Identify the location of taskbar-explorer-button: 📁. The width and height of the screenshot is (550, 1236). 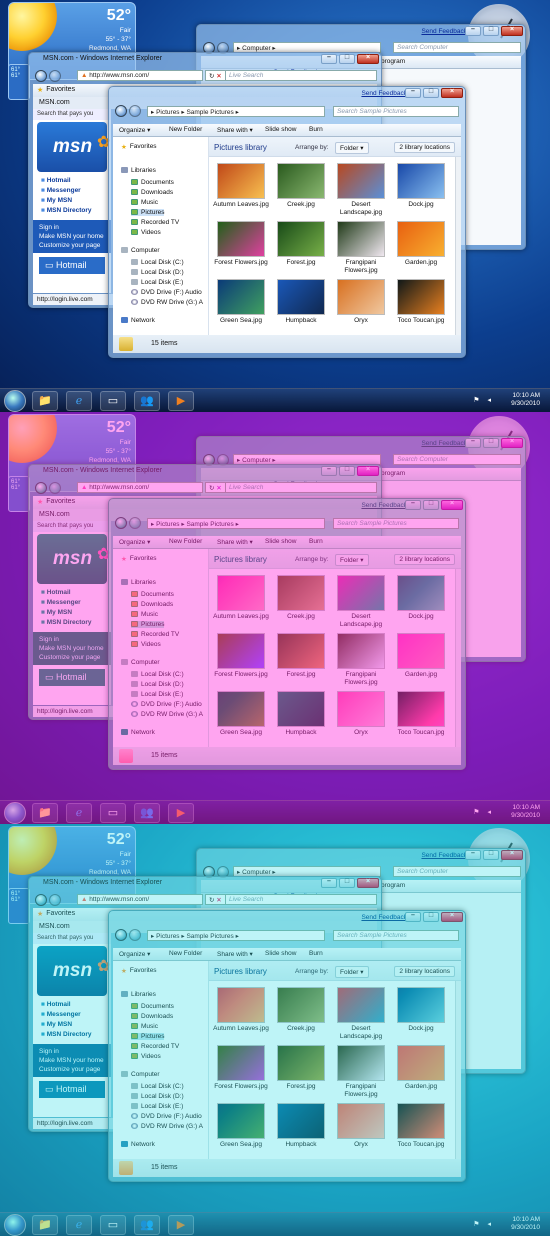
(45, 401).